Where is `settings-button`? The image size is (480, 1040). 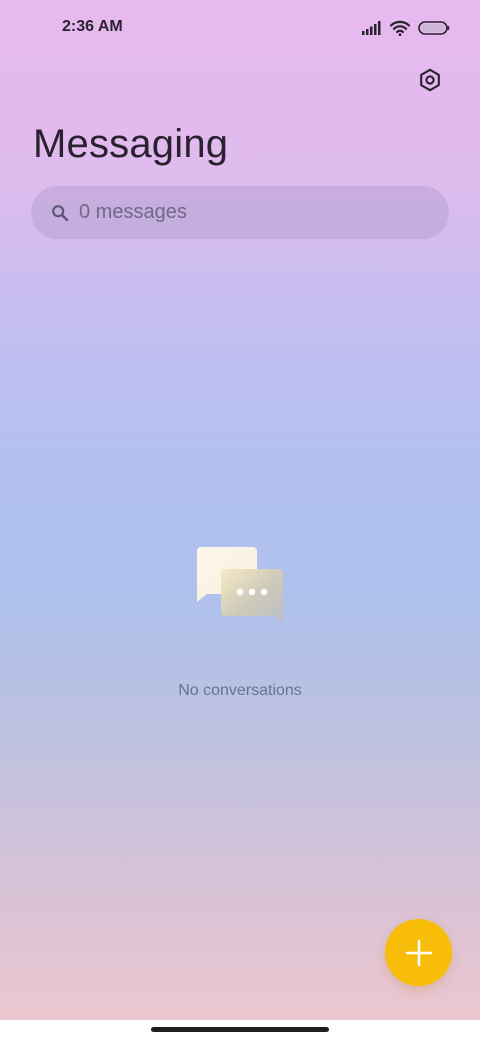
settings-button is located at coordinates (430, 80).